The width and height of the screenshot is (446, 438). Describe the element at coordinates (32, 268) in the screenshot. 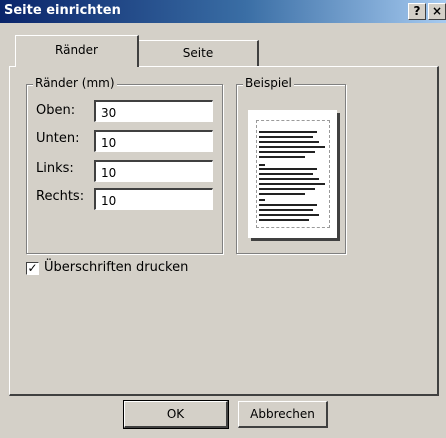

I see `headers-checkbox: ✓` at that location.